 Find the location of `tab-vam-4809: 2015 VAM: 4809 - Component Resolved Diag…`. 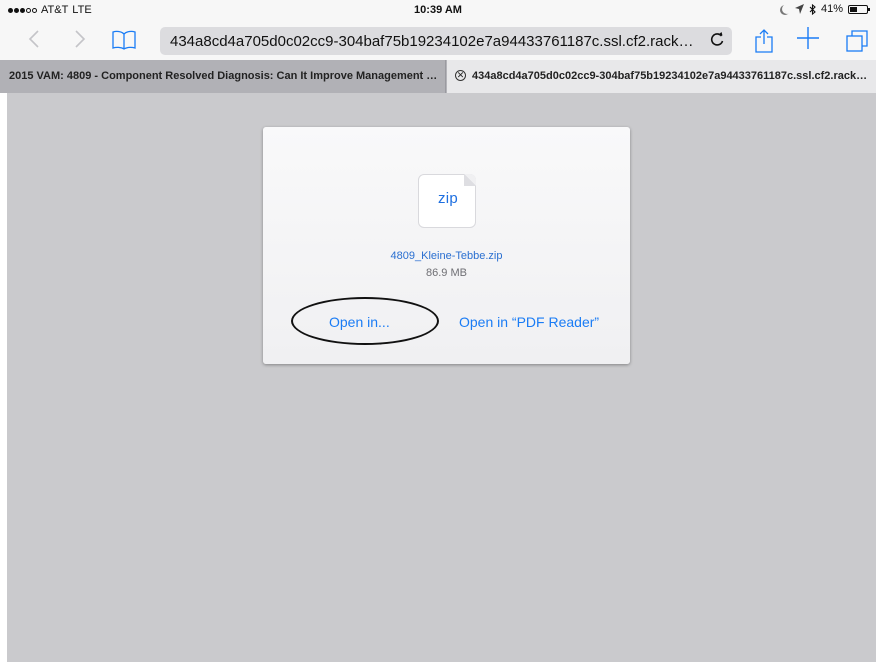

tab-vam-4809: 2015 VAM: 4809 - Component Resolved Diag… is located at coordinates (223, 76).